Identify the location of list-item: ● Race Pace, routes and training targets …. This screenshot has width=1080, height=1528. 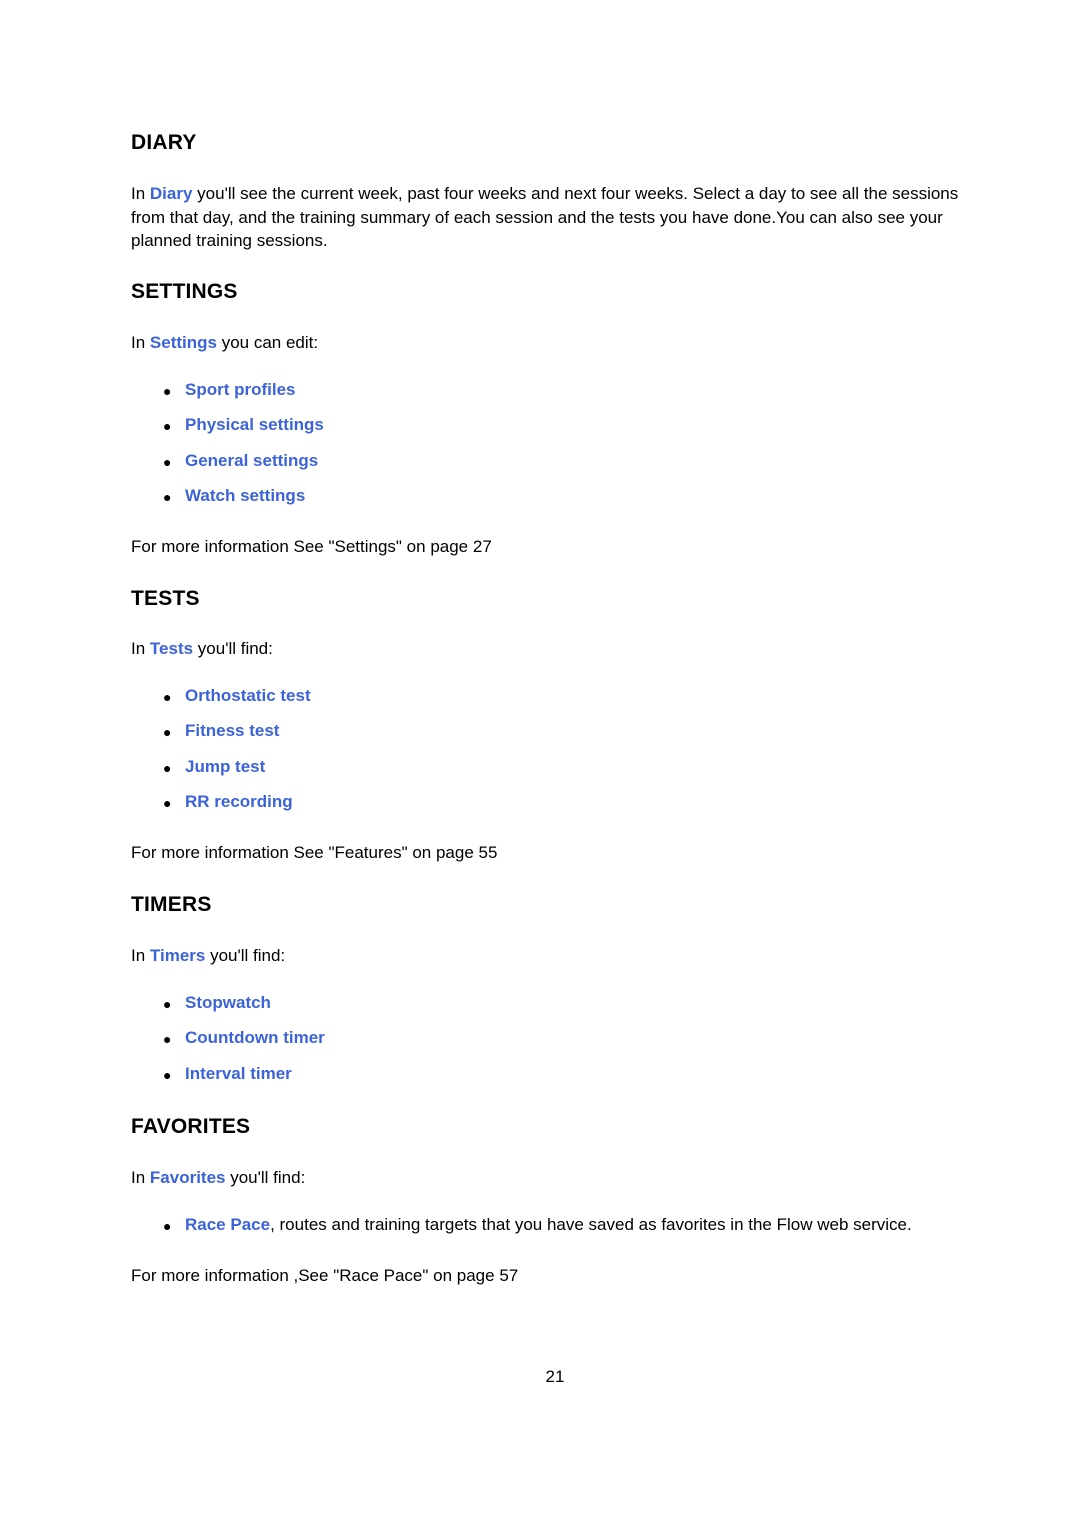
(536, 1232).